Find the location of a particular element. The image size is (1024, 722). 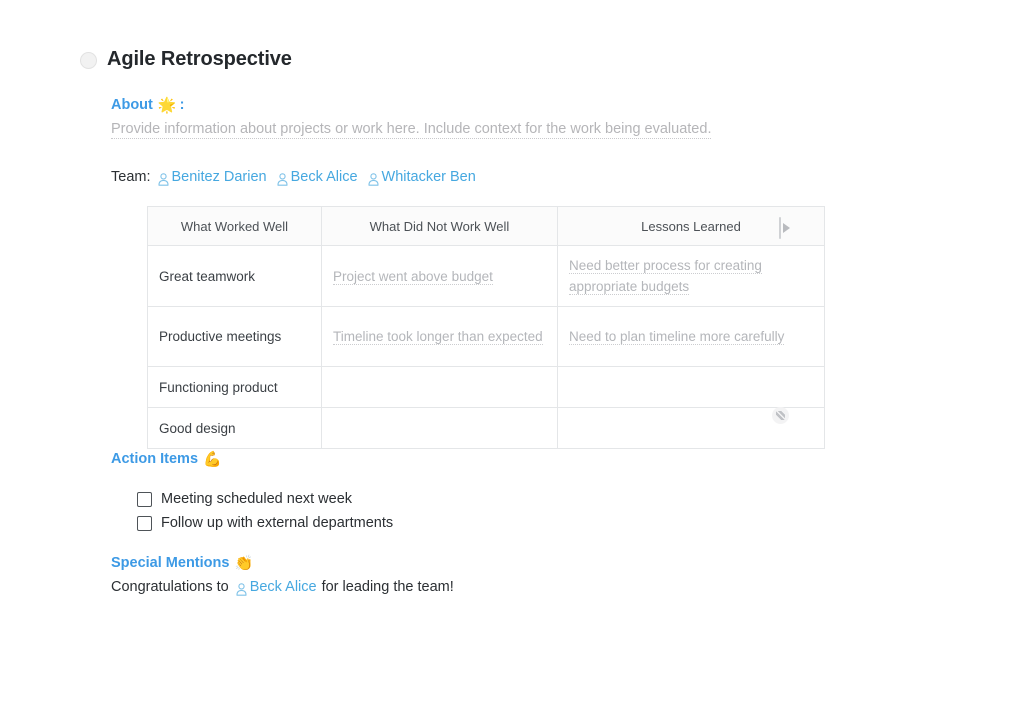

resize-corner-icon is located at coordinates (780, 415).